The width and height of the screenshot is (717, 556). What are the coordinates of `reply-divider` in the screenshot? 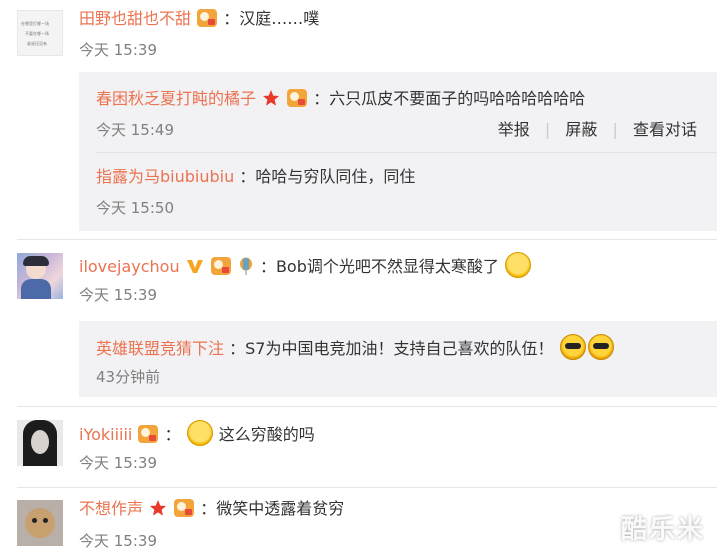 It's located at (406, 152).